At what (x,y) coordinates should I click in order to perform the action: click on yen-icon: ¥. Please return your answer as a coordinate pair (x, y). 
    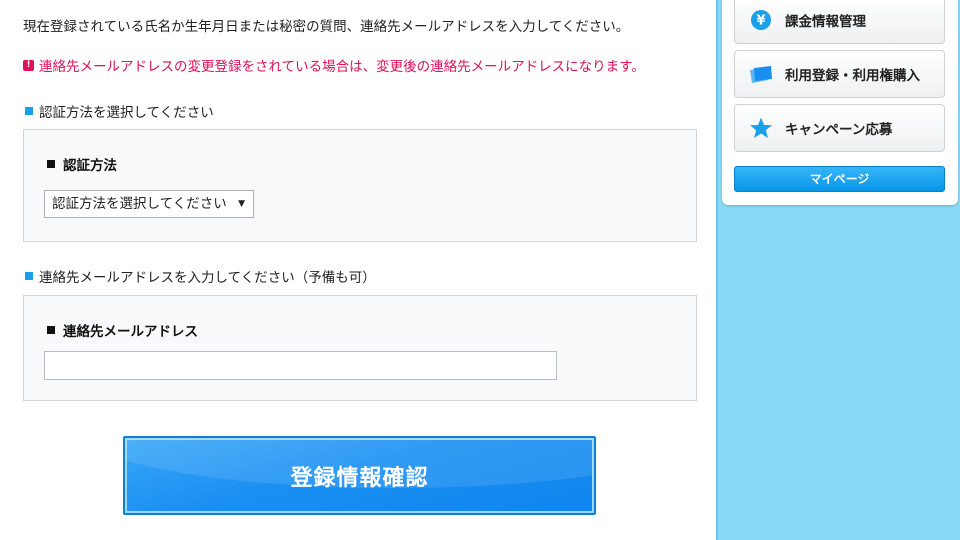
    Looking at the image, I should click on (761, 20).